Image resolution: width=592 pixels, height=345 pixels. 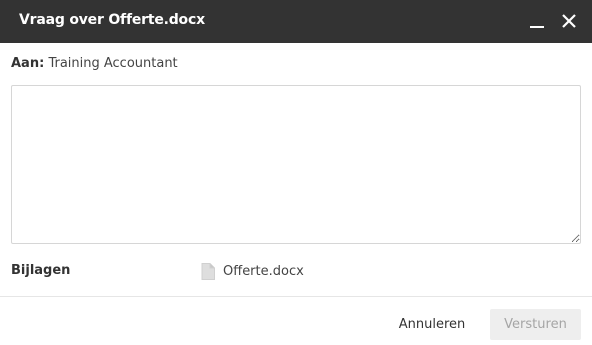 I want to click on cancel-button: Annuleren, so click(x=432, y=324).